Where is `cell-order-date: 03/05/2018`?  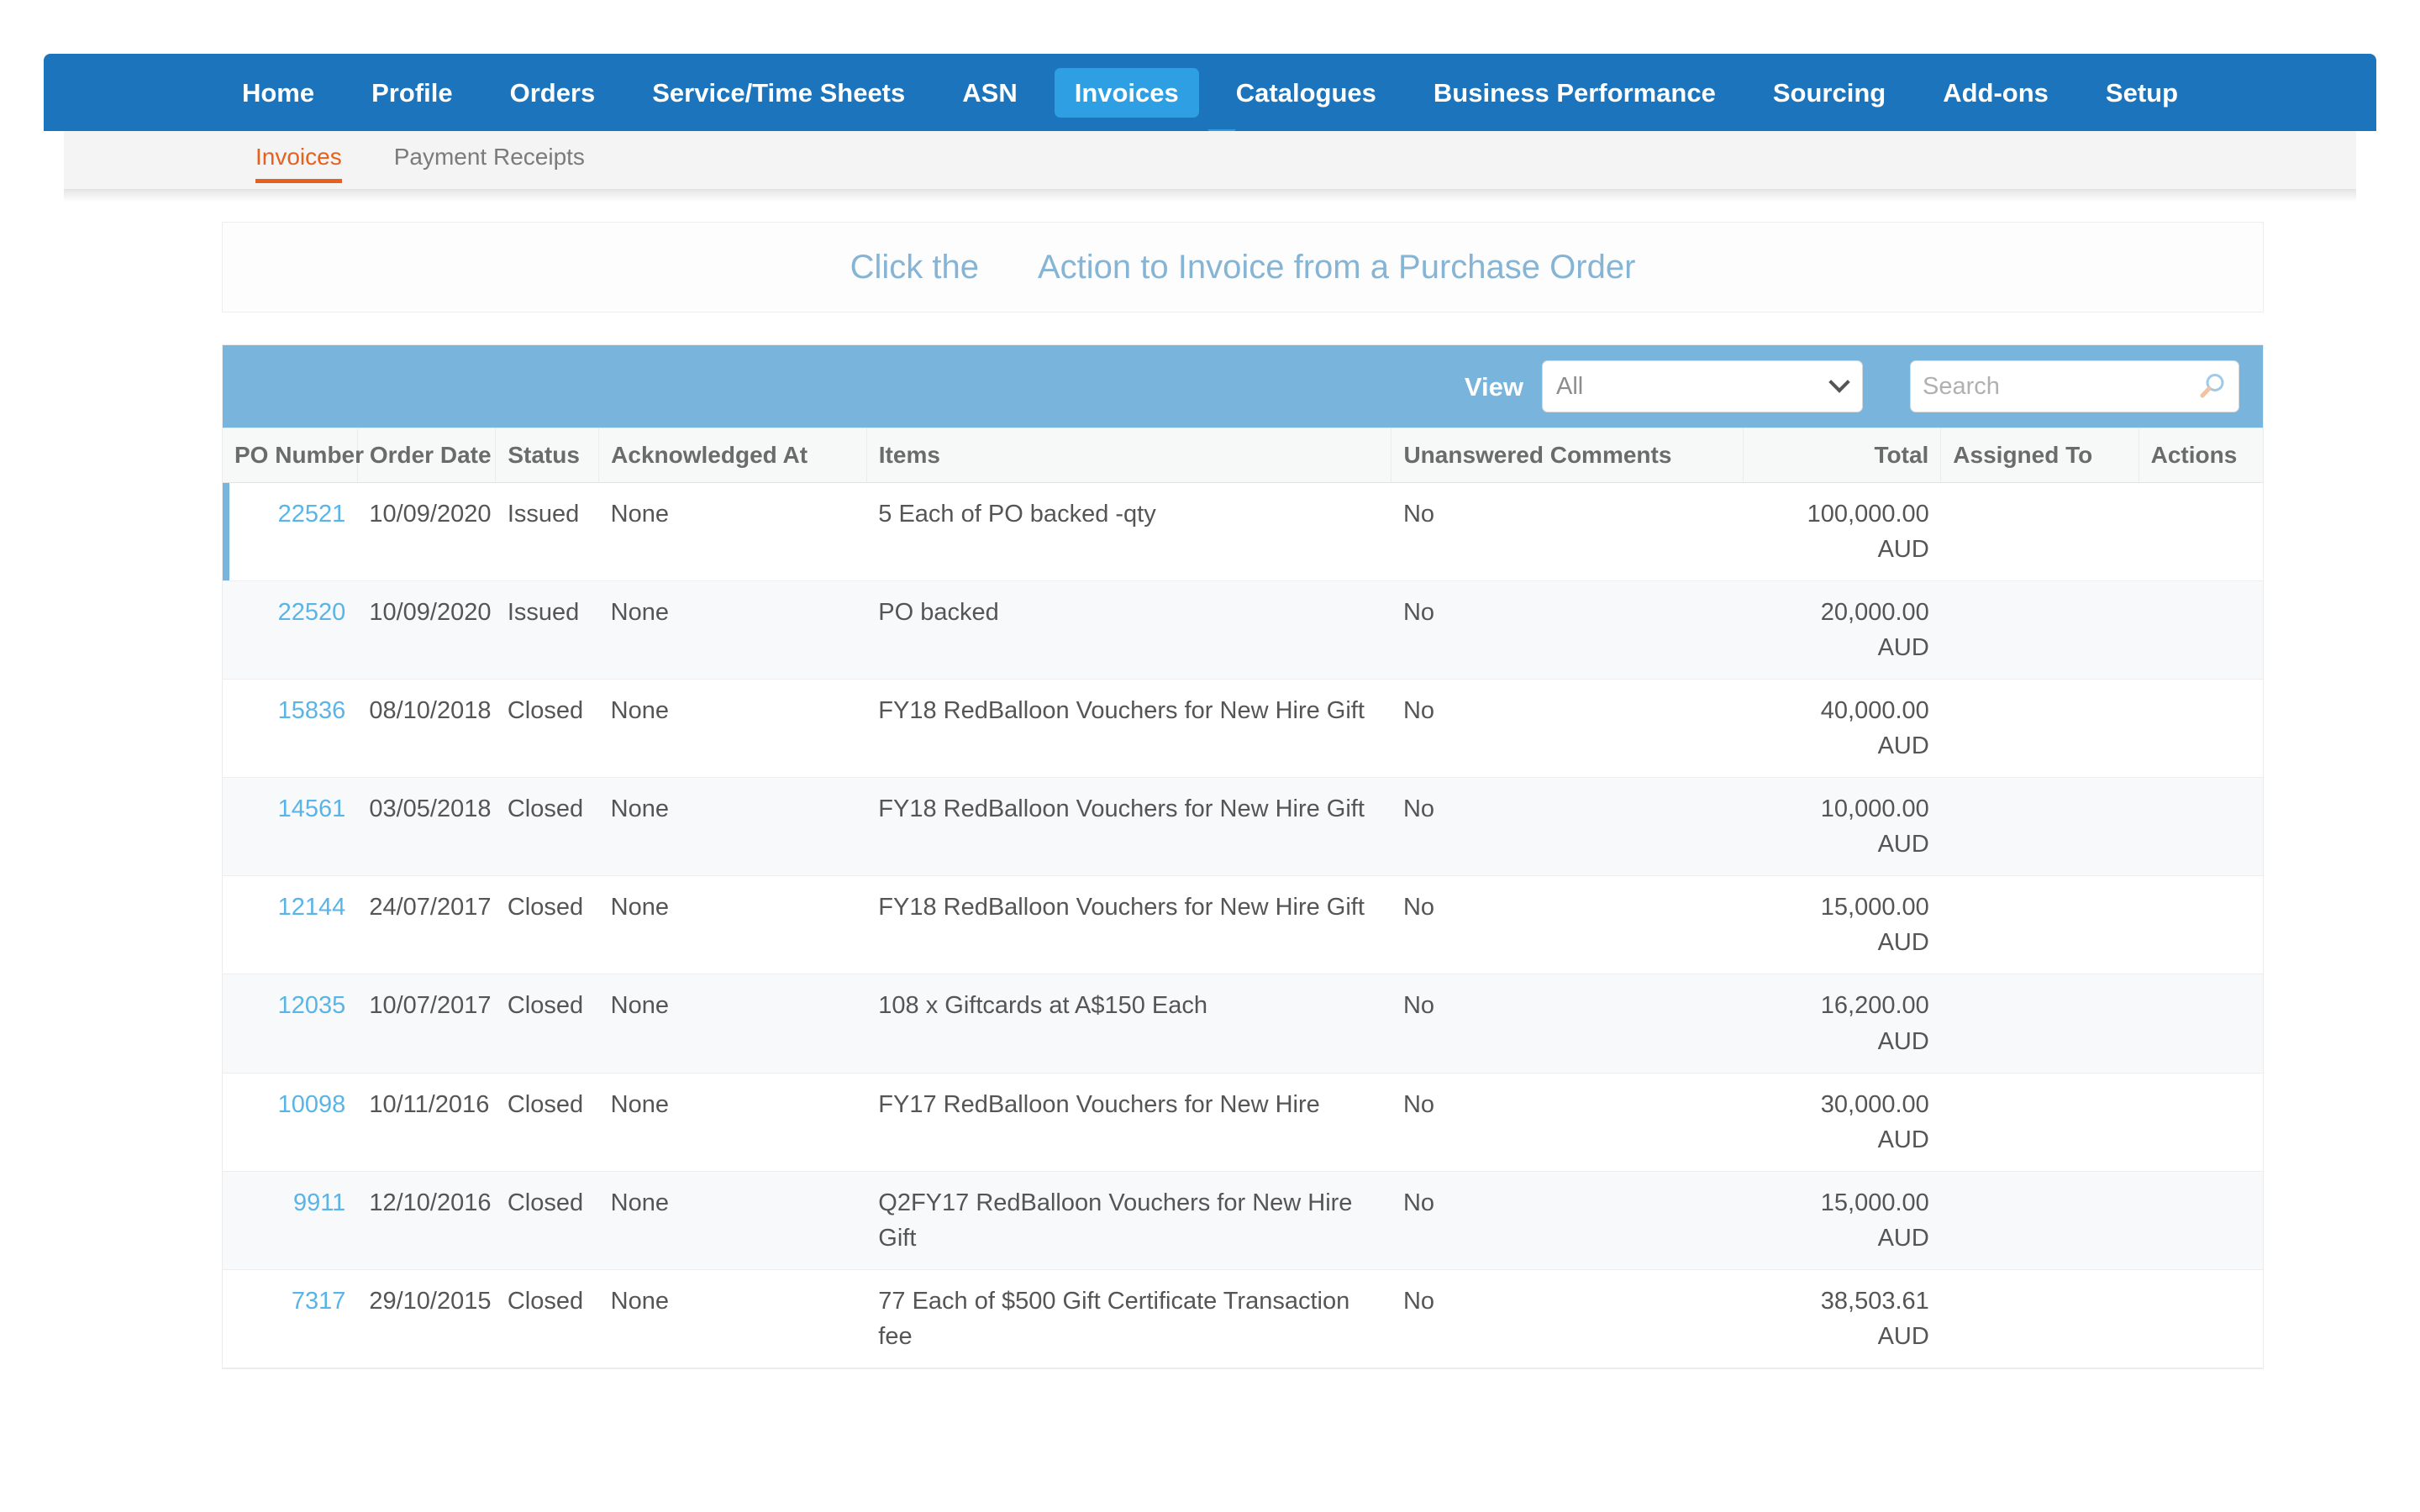 cell-order-date: 03/05/2018 is located at coordinates (427, 827).